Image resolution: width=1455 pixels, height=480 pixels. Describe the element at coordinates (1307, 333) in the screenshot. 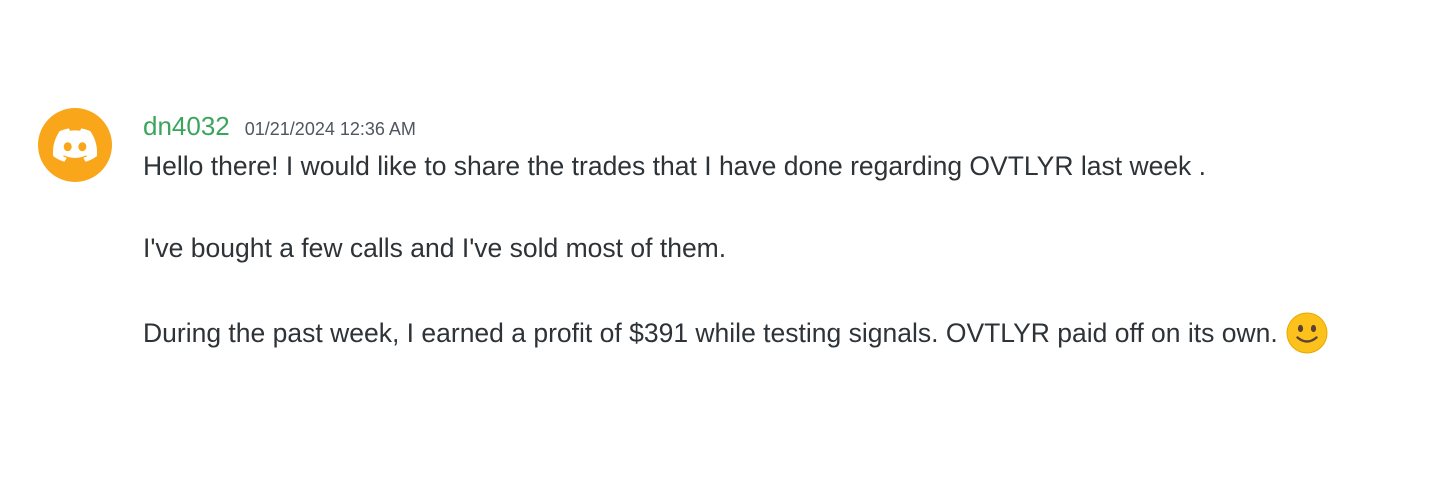

I see `slightly-smiling-face-icon` at that location.